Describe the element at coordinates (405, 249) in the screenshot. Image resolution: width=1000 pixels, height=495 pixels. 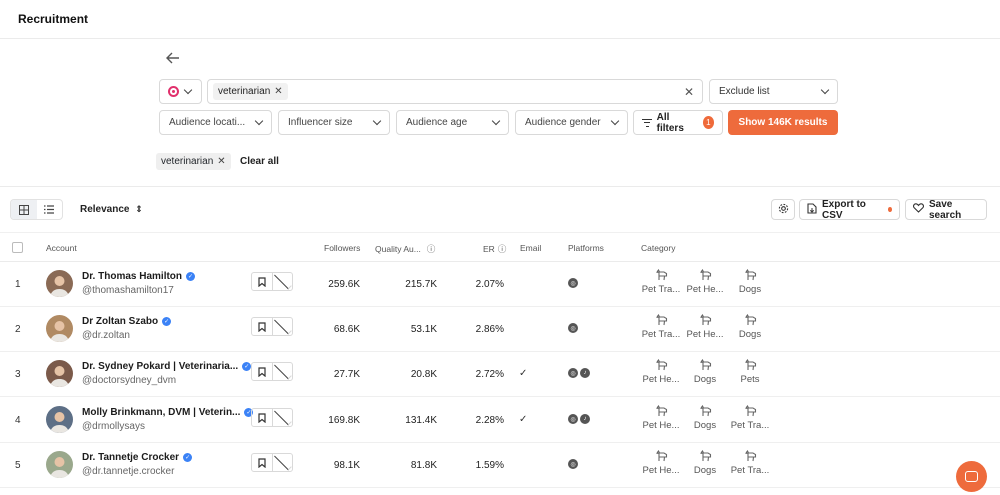
I see `header-quality: Quality Au... ⓘ` at that location.